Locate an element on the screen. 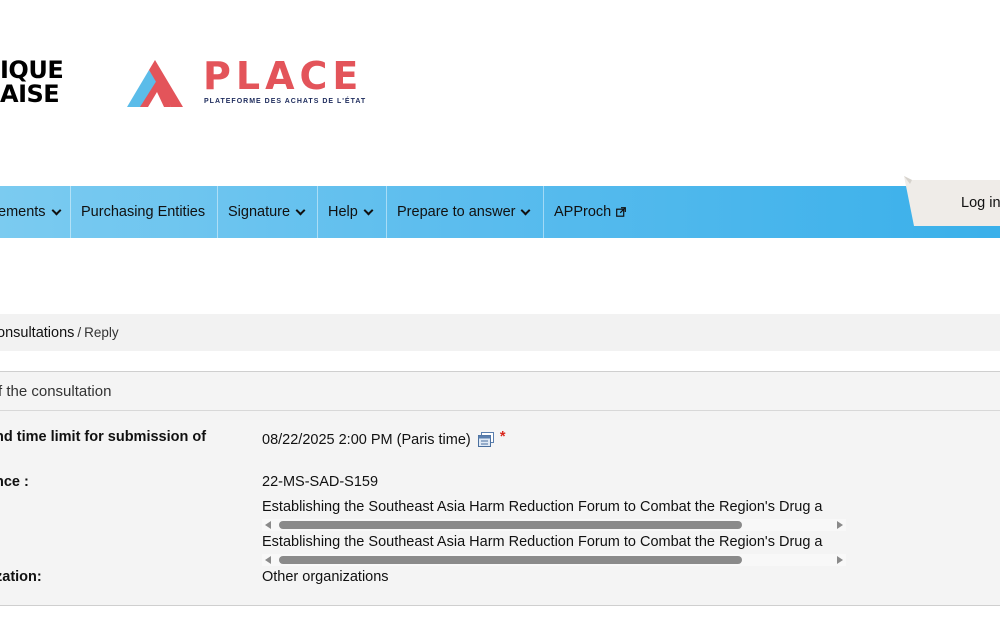  calendar-icon is located at coordinates (486, 439).